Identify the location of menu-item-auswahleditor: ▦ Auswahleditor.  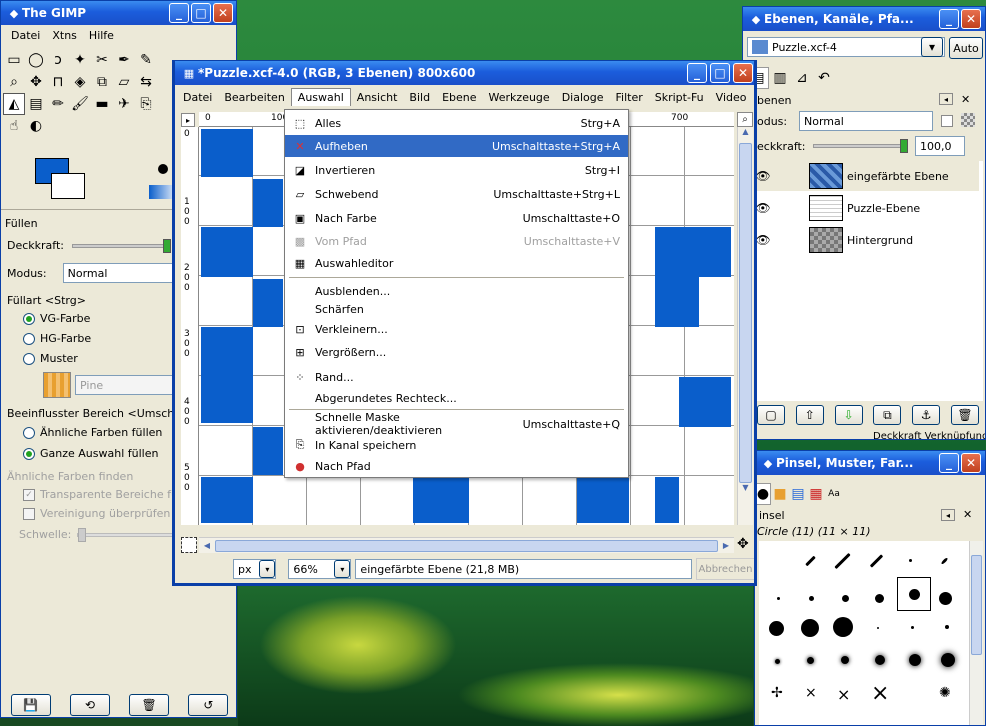
(456, 263).